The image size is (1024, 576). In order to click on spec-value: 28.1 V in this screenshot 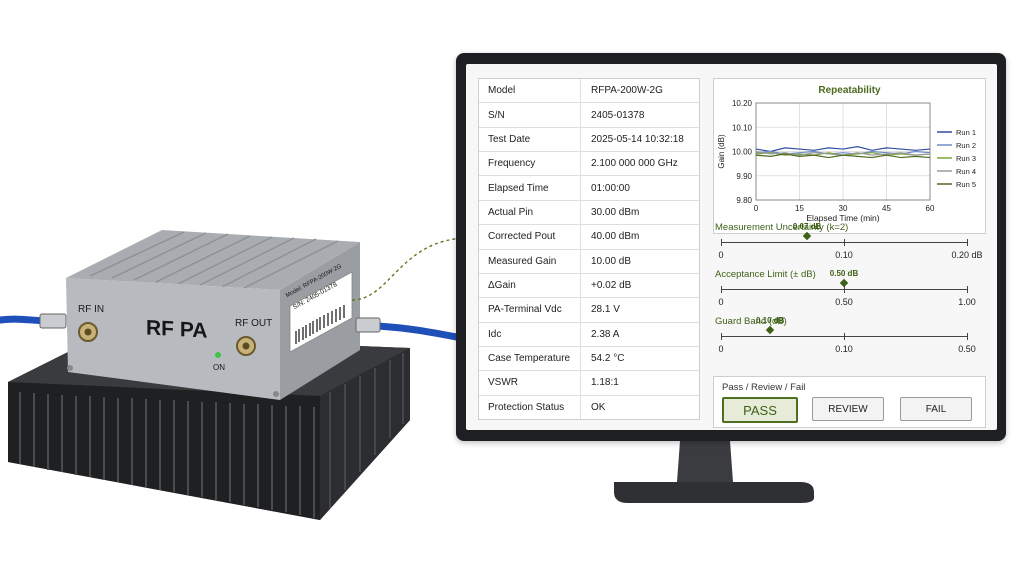, I will do `click(639, 310)`.